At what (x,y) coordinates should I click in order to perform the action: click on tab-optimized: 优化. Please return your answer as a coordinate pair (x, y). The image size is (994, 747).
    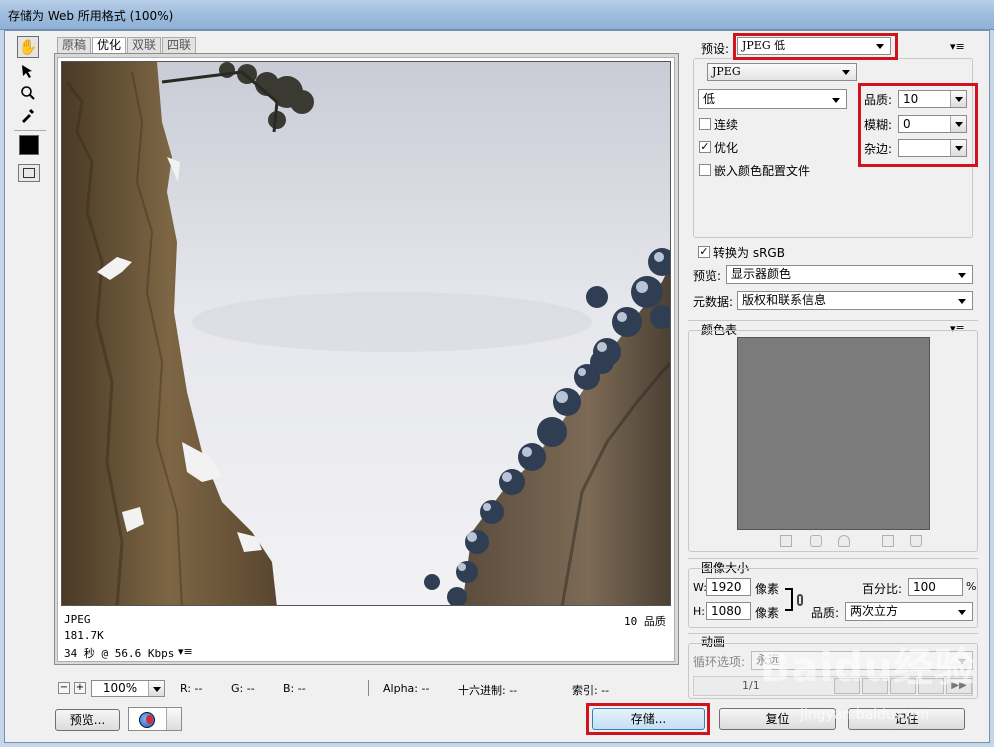
    Looking at the image, I should click on (109, 45).